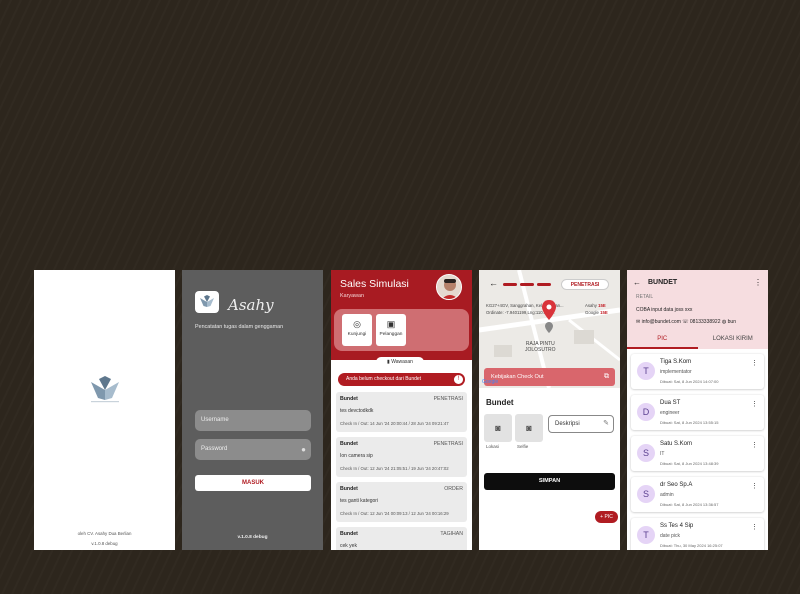  Describe the element at coordinates (517, 377) in the screenshot. I see `policy-label: Kebijakan Check Out` at that location.